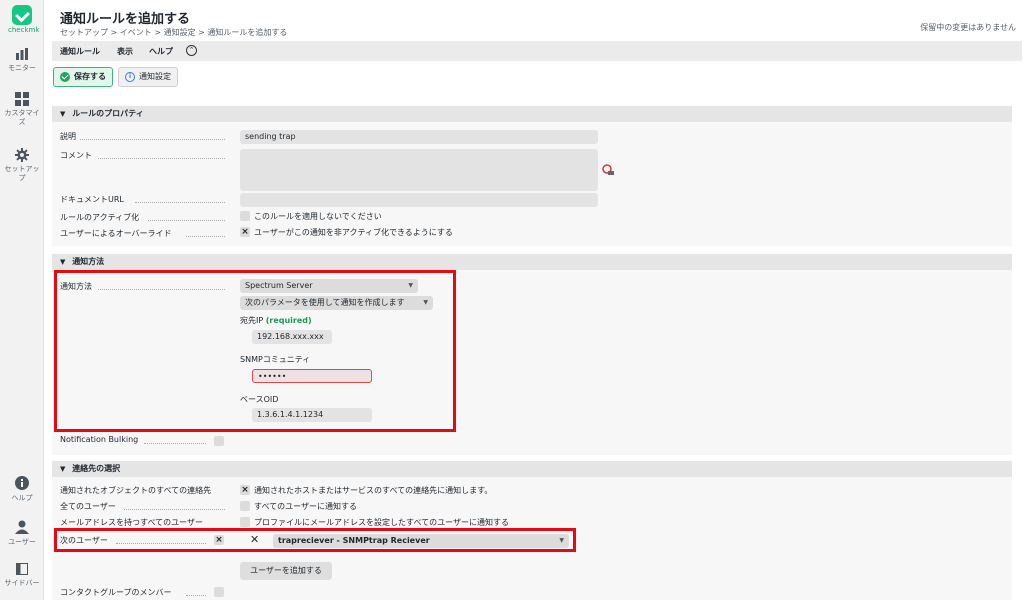 This screenshot has height=600, width=1024. Describe the element at coordinates (537, 51) in the screenshot. I see `menubar: 通知ルール 表示 ヘルプ ⌃` at that location.